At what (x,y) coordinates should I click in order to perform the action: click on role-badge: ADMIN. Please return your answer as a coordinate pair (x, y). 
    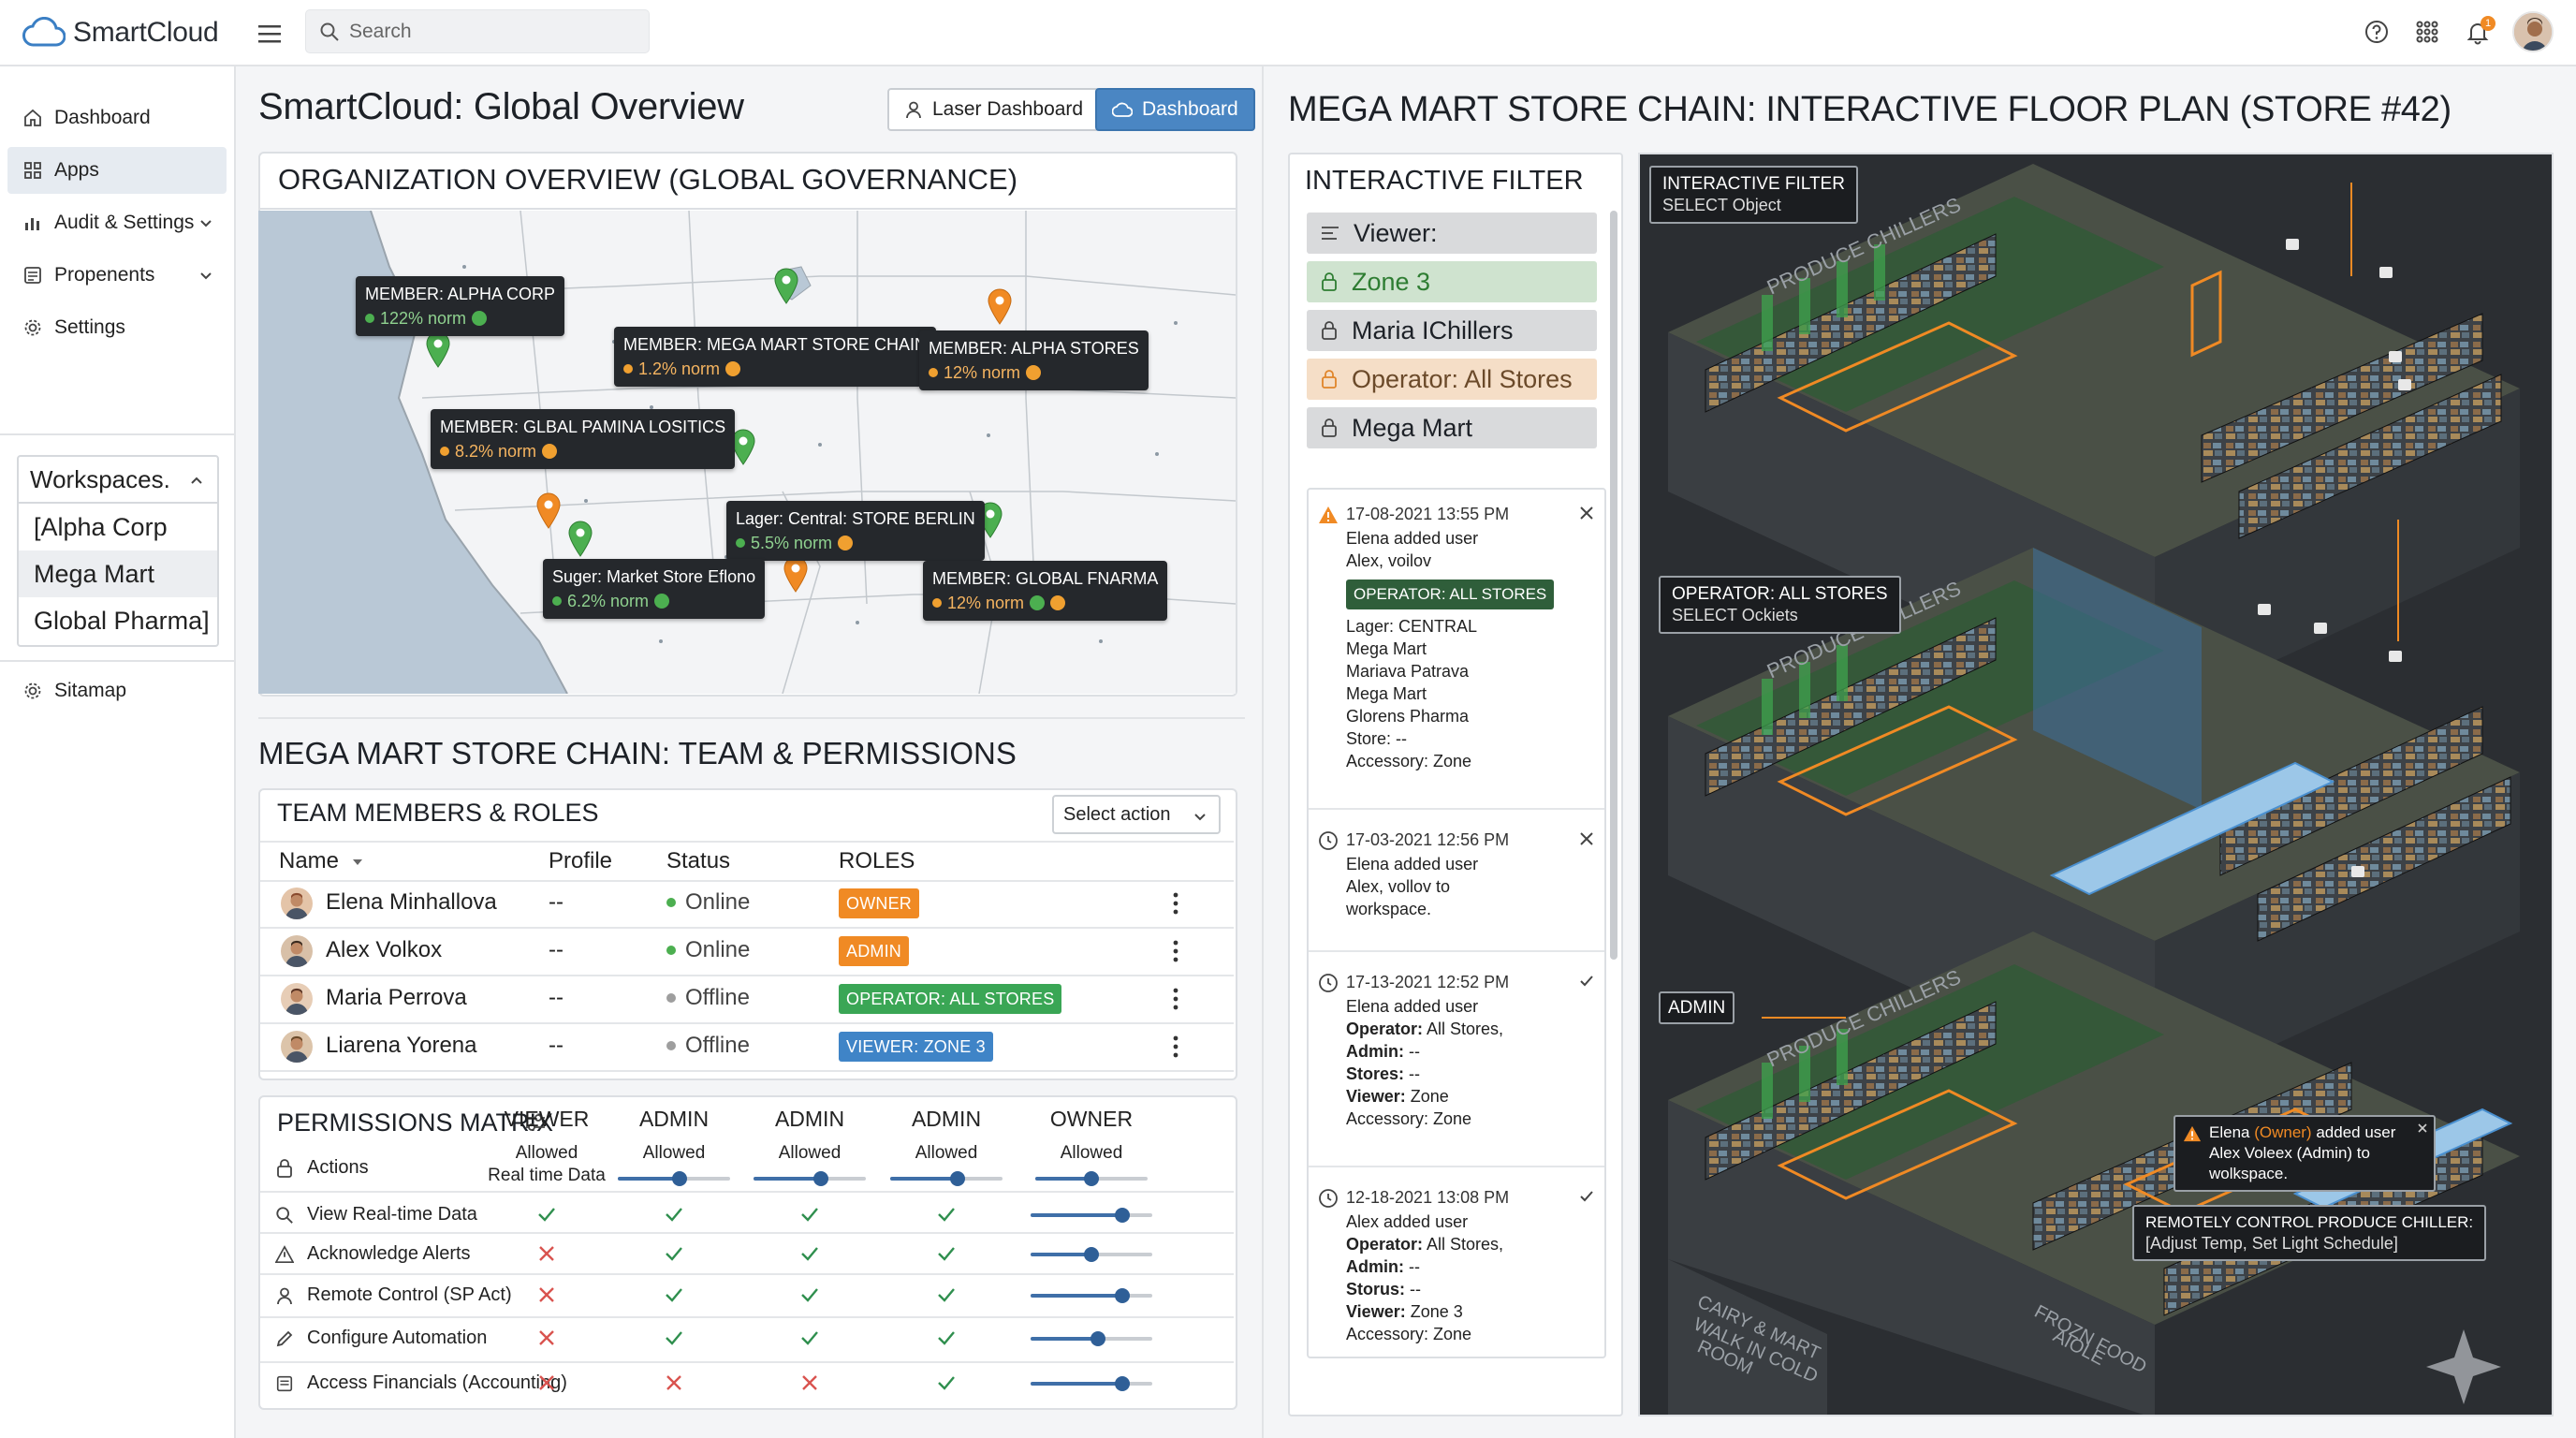
    Looking at the image, I should click on (874, 951).